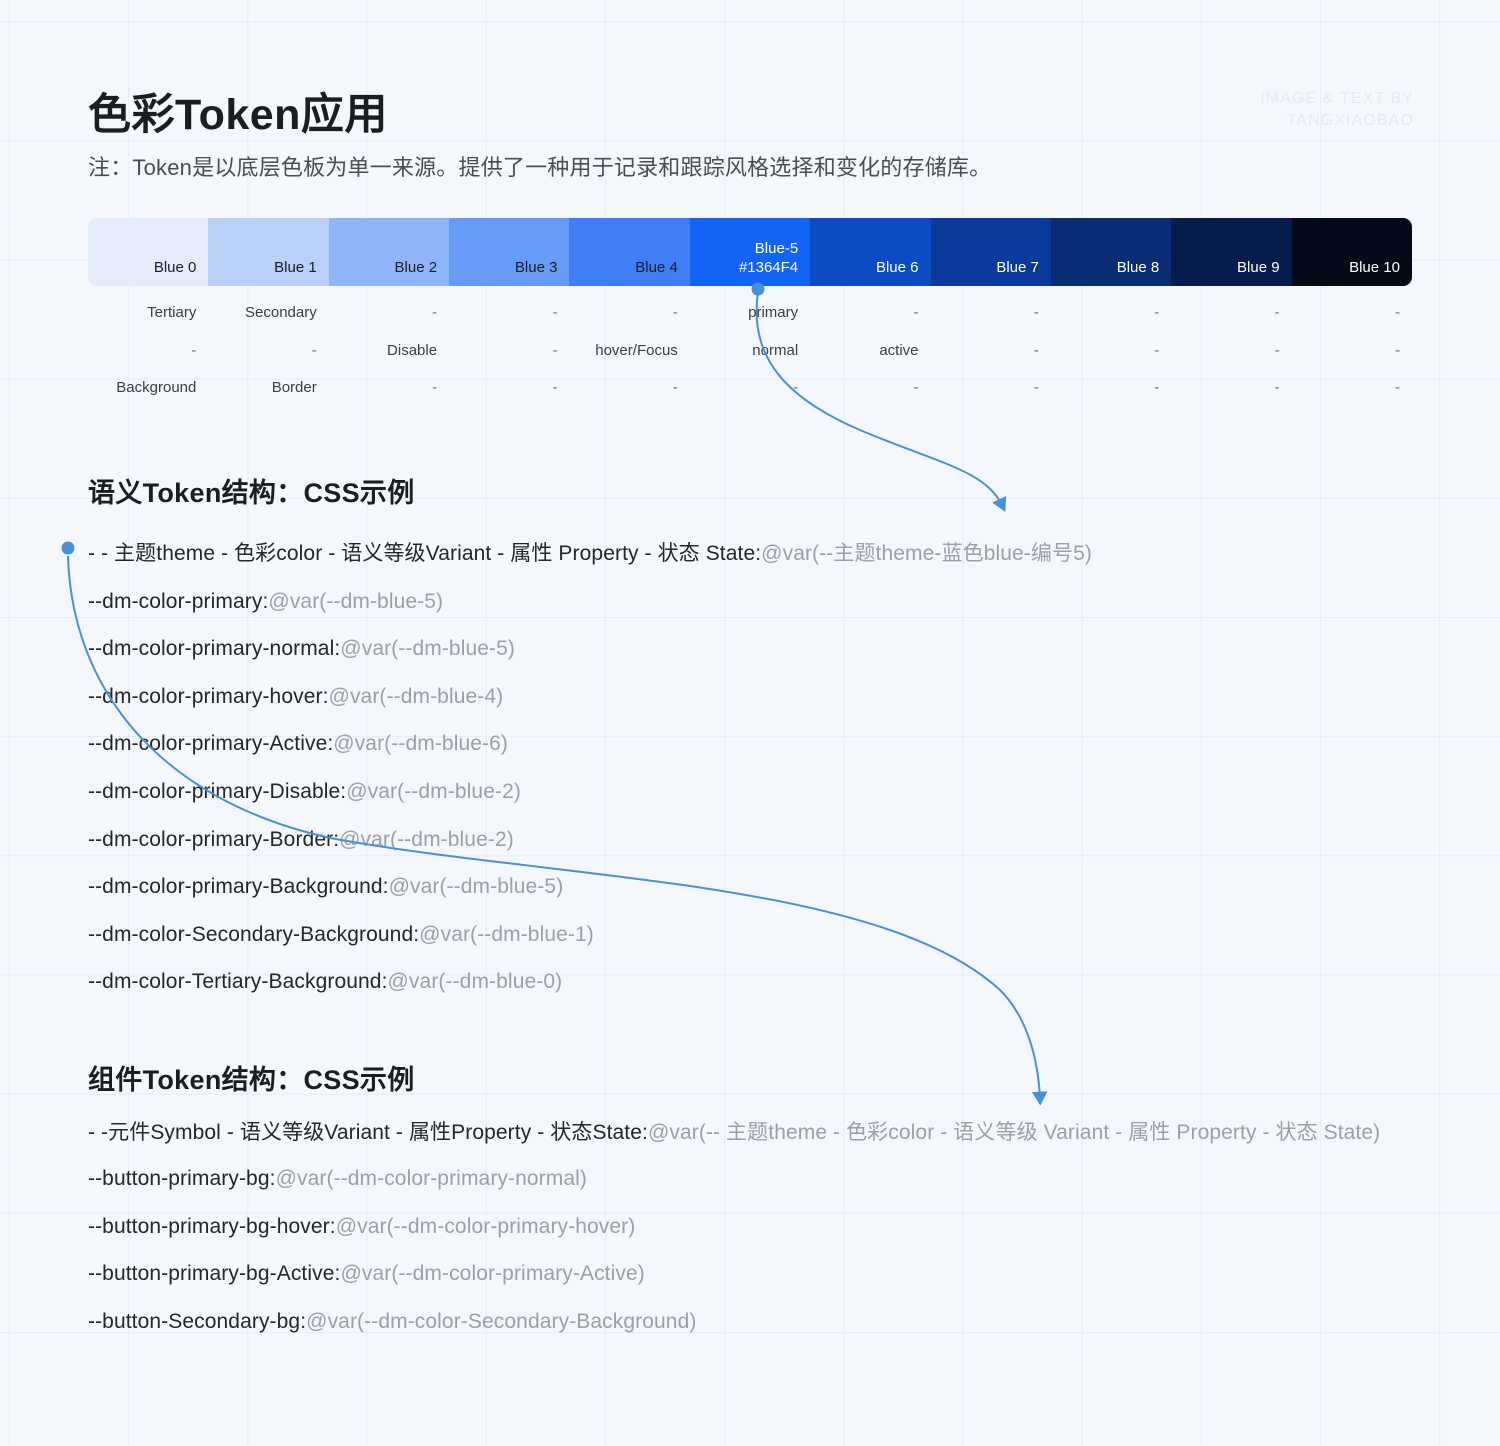 The height and width of the screenshot is (1446, 1500). What do you see at coordinates (435, 312) in the screenshot?
I see `token-matrix-cell-0-2: -` at bounding box center [435, 312].